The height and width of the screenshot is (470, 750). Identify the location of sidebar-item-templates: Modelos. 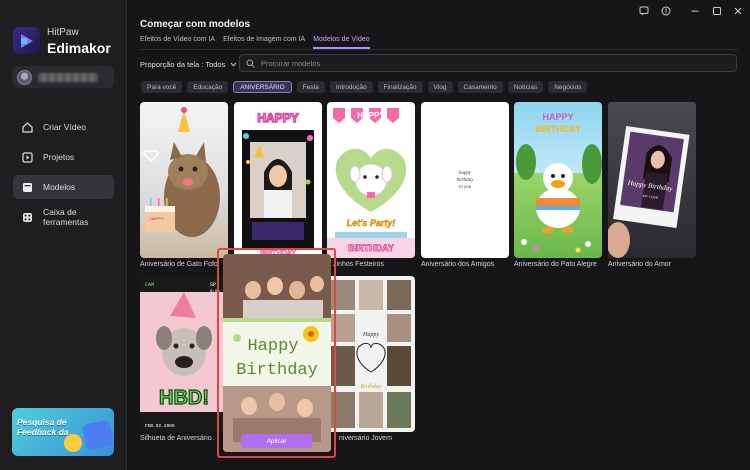
(63, 187).